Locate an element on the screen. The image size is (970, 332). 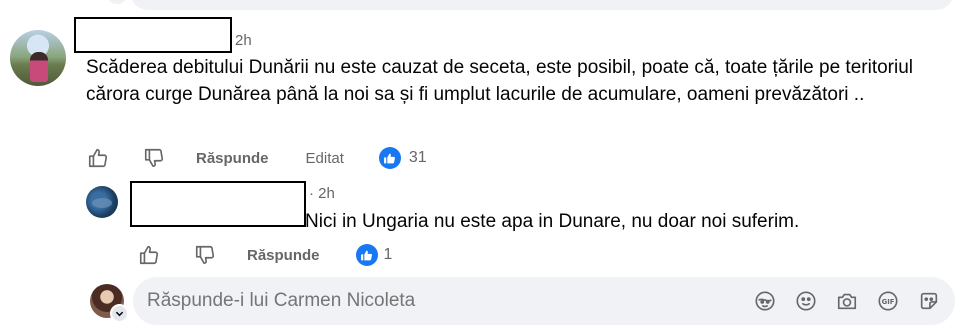
chevron-down-icon is located at coordinates (119, 314).